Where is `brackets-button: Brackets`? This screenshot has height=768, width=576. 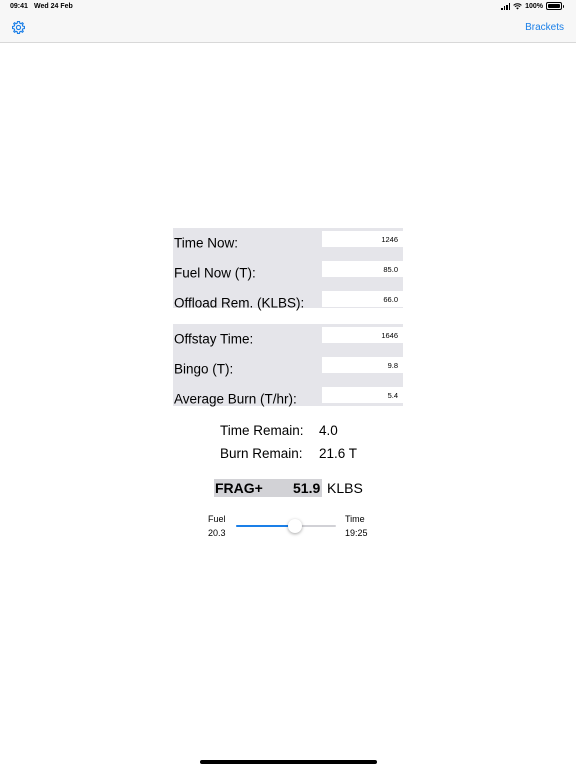
brackets-button: Brackets is located at coordinates (544, 27).